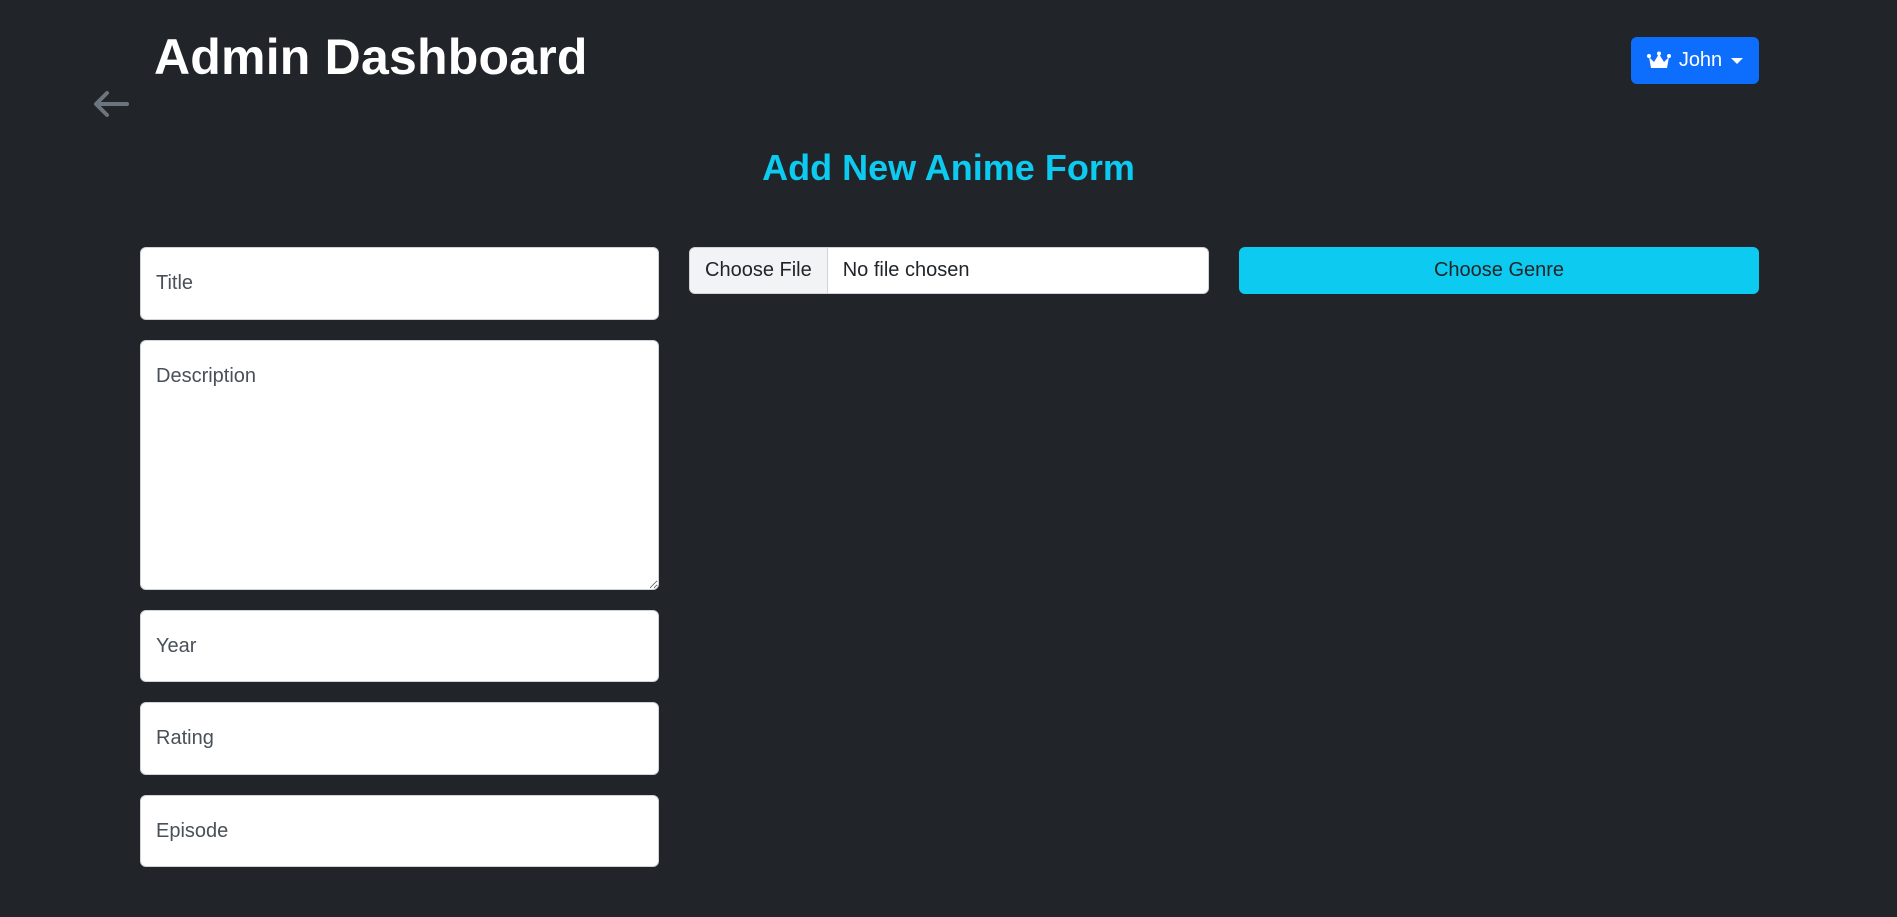 Image resolution: width=1897 pixels, height=917 pixels. What do you see at coordinates (399, 646) in the screenshot?
I see `year-input` at bounding box center [399, 646].